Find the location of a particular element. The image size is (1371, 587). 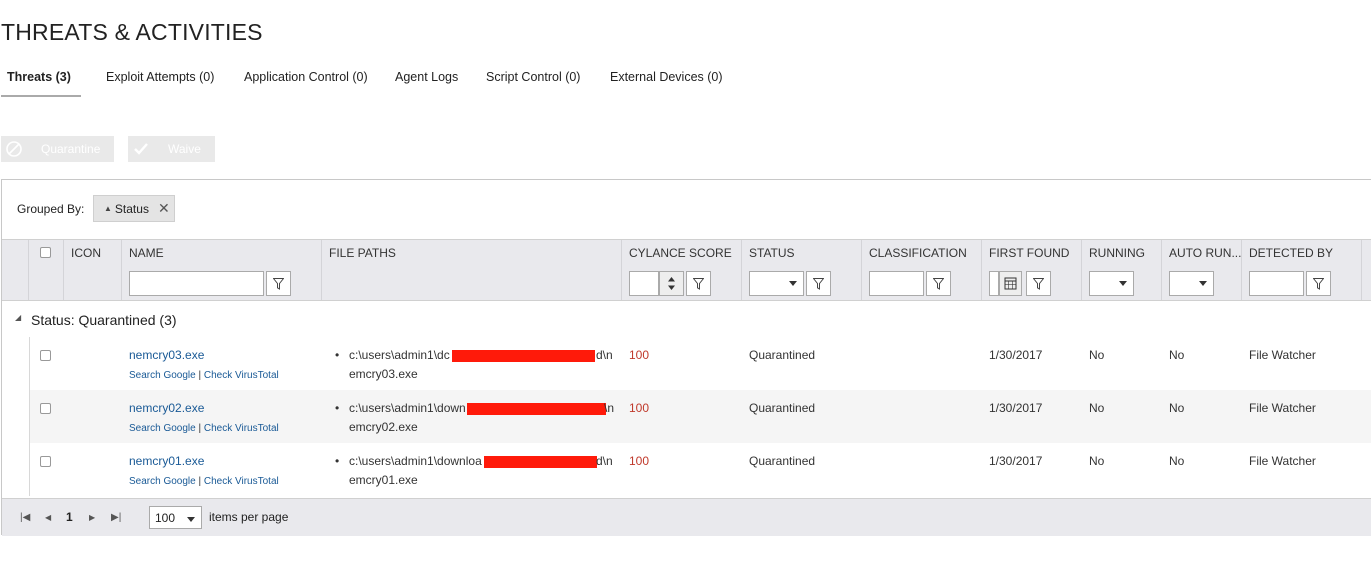

quarantine-button: Quarantine is located at coordinates (57, 149).